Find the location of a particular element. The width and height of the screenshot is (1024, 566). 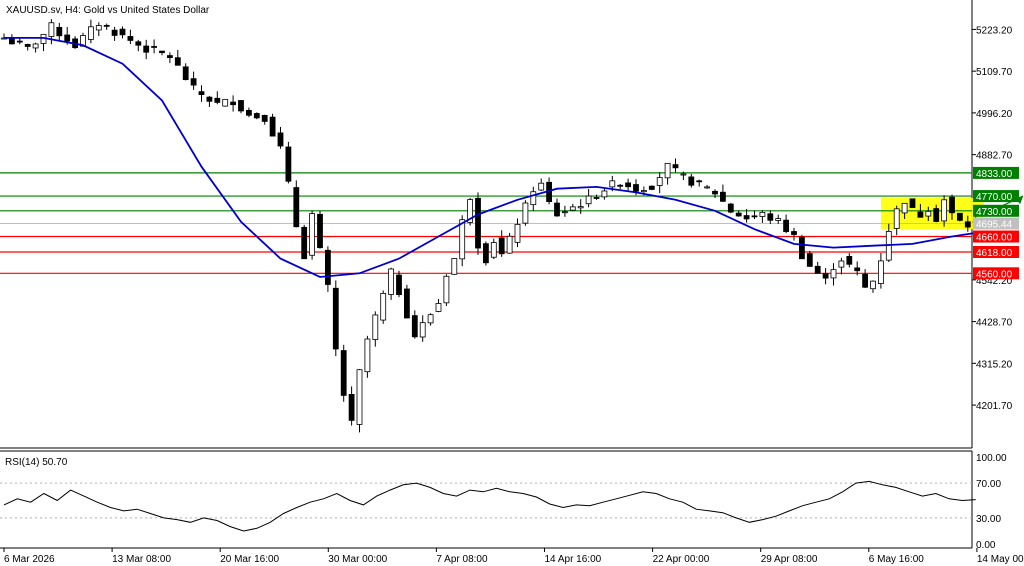

rsi-tick-label: 100.00 is located at coordinates (991, 458).